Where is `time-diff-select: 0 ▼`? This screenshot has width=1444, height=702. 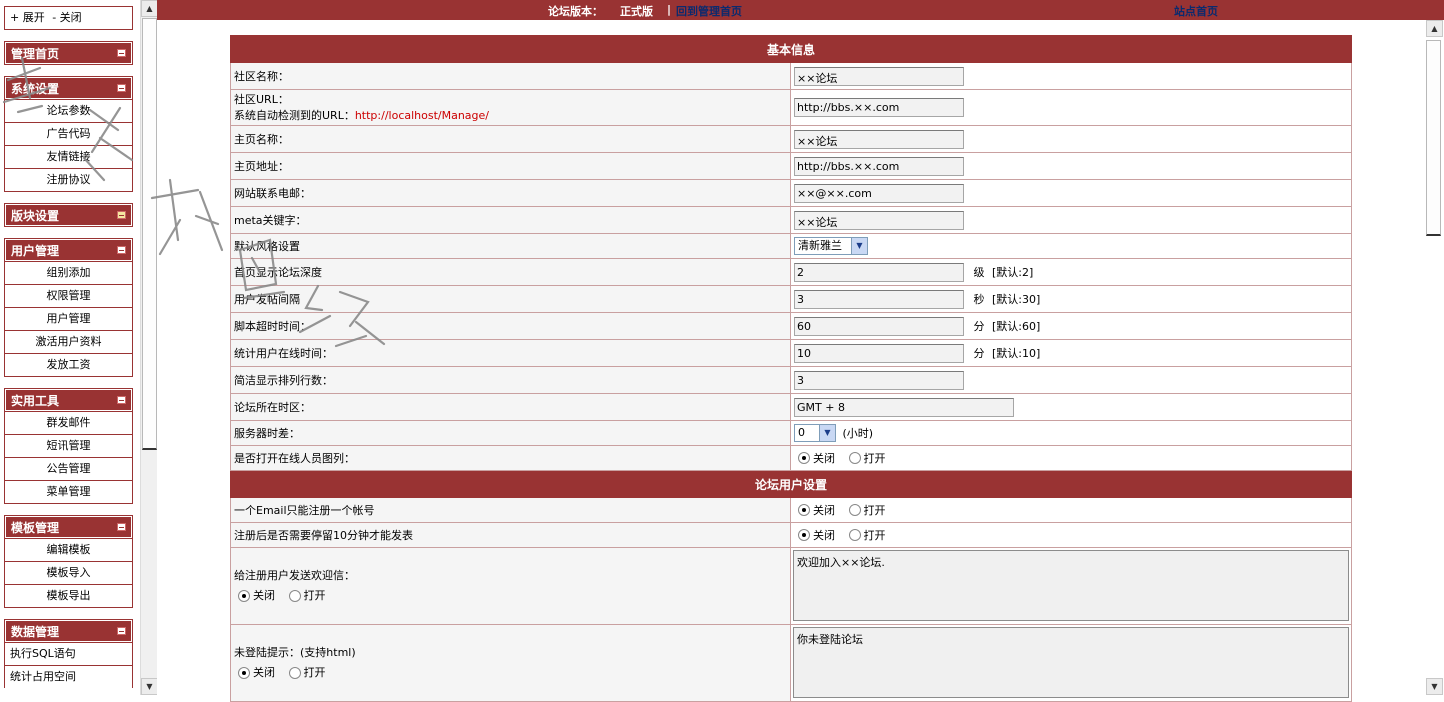 time-diff-select: 0 ▼ is located at coordinates (815, 433).